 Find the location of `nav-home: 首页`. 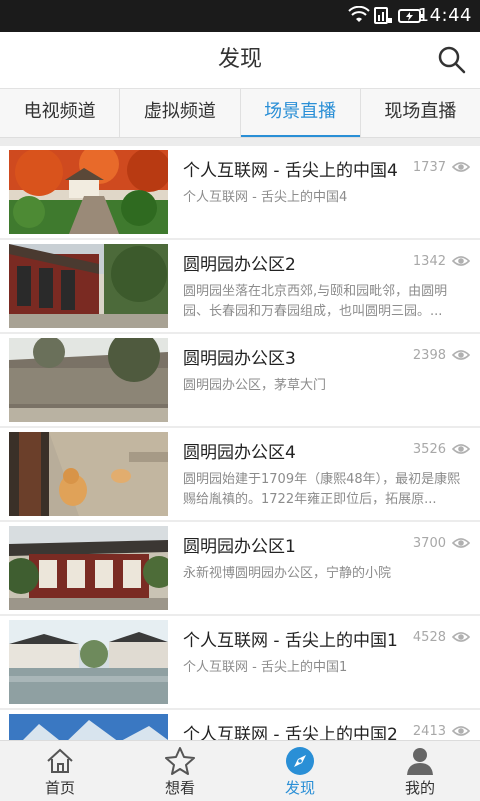

nav-home: 首页 is located at coordinates (60, 771).